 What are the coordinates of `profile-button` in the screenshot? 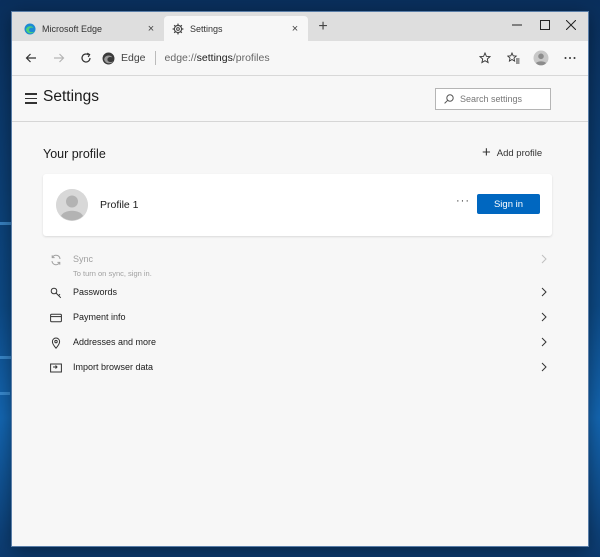 It's located at (541, 58).